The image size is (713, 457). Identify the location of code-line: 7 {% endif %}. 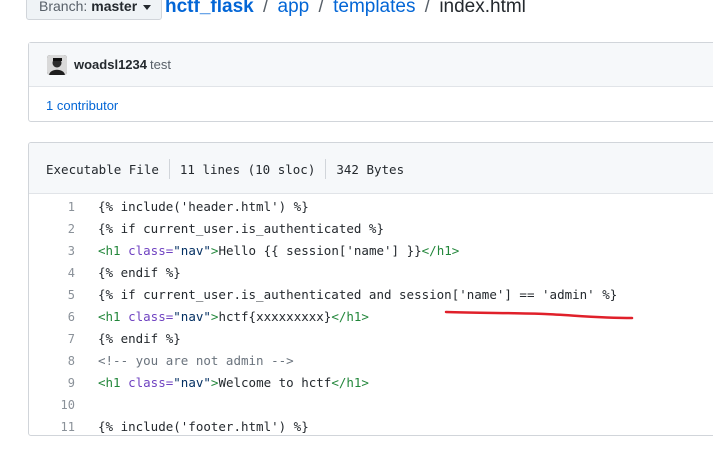
(371, 339).